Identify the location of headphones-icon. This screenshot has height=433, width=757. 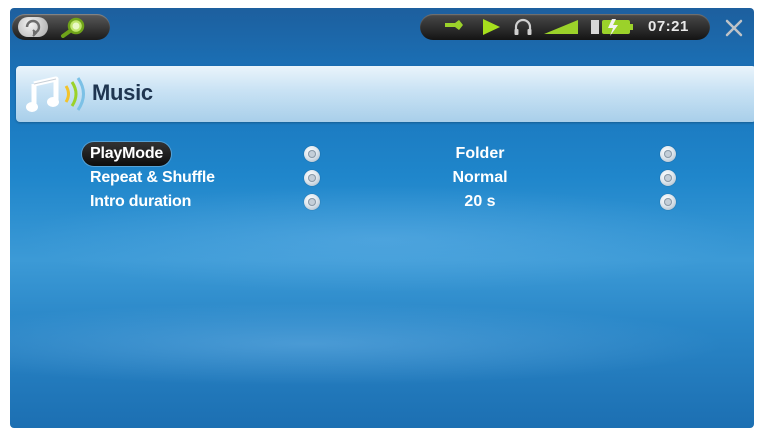
(523, 26).